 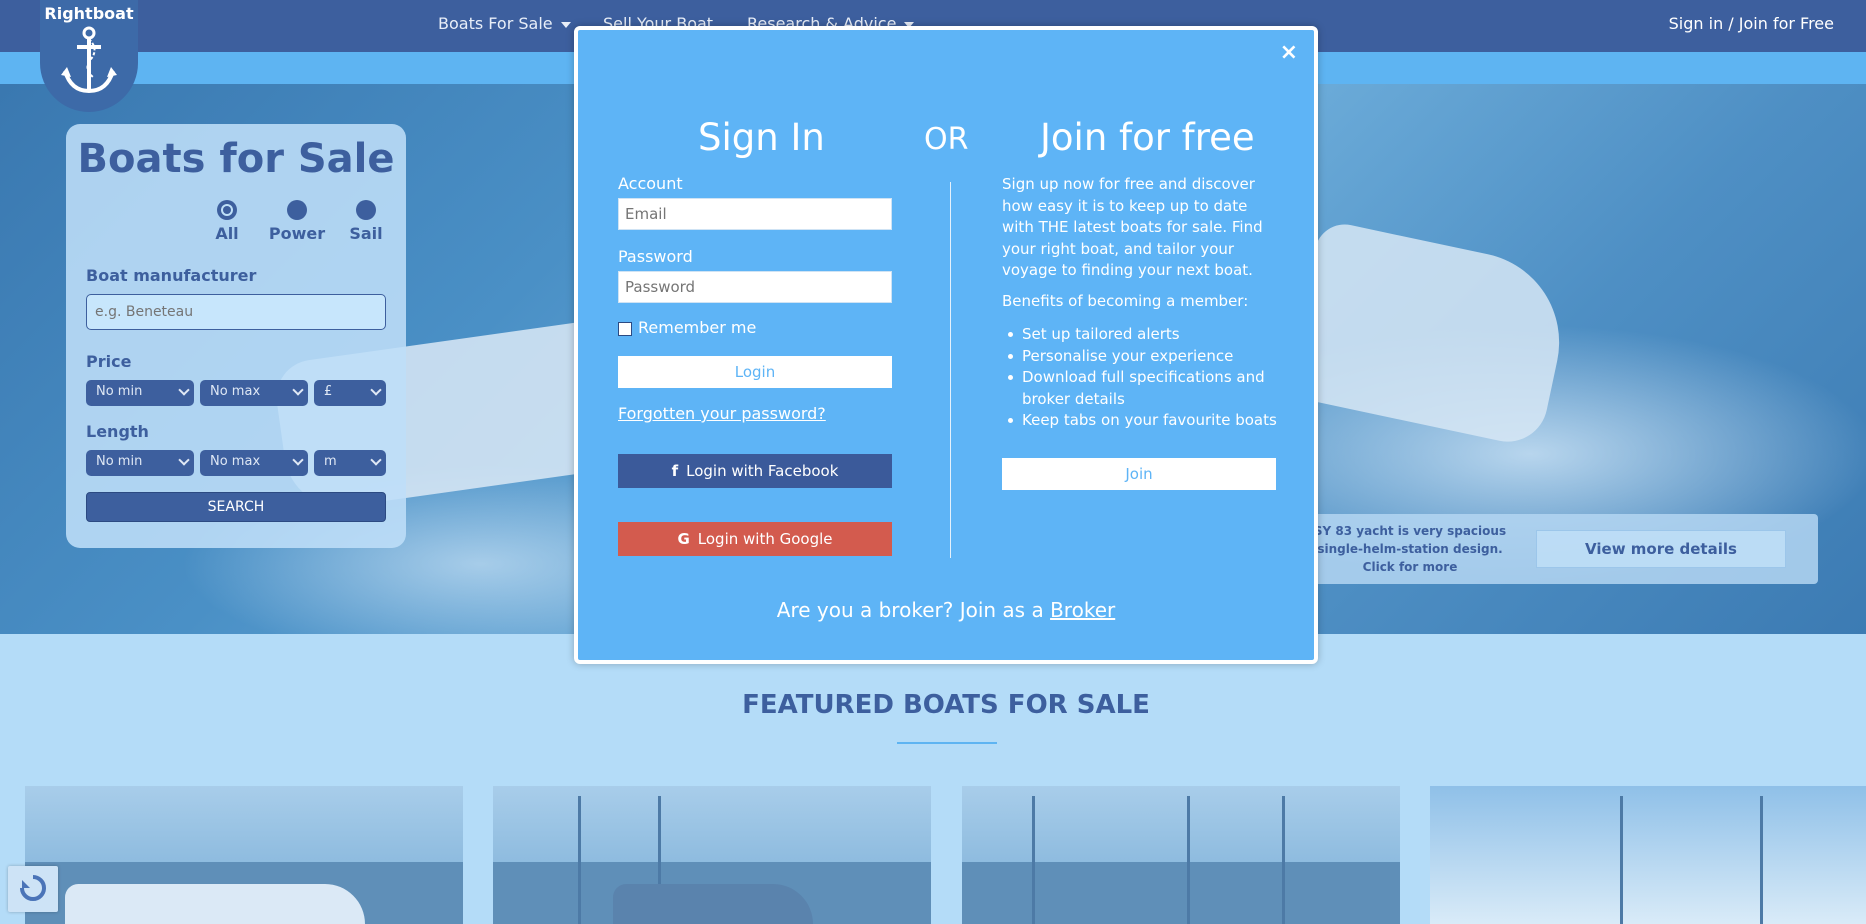 I want to click on google-icon: G, so click(x=683, y=539).